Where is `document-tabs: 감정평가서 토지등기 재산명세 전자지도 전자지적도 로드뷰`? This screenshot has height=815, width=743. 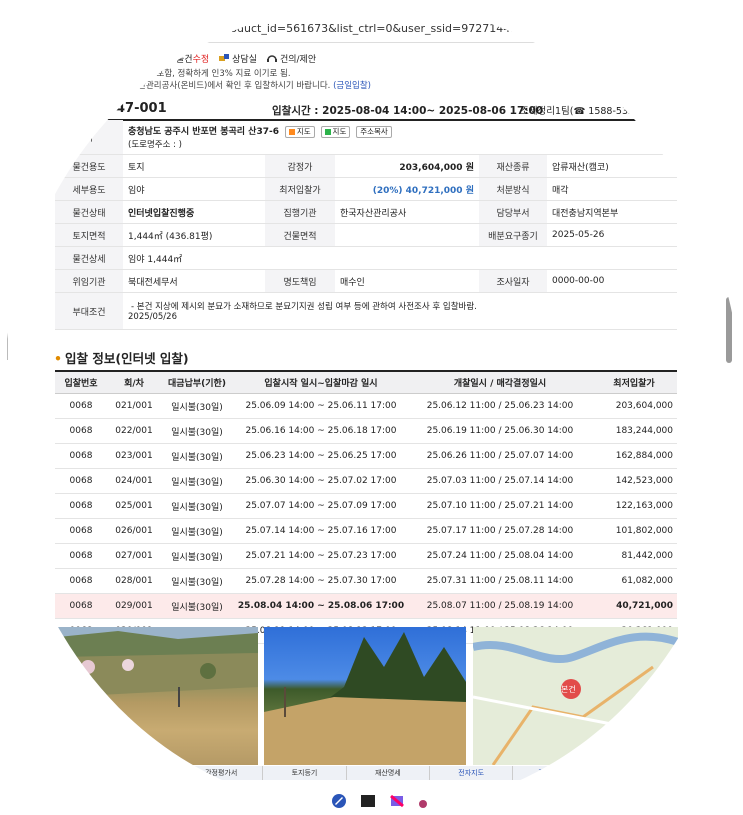 document-tabs: 감정평가서 토지등기 재산명세 전자지도 전자지적도 로드뷰 is located at coordinates (430, 773).